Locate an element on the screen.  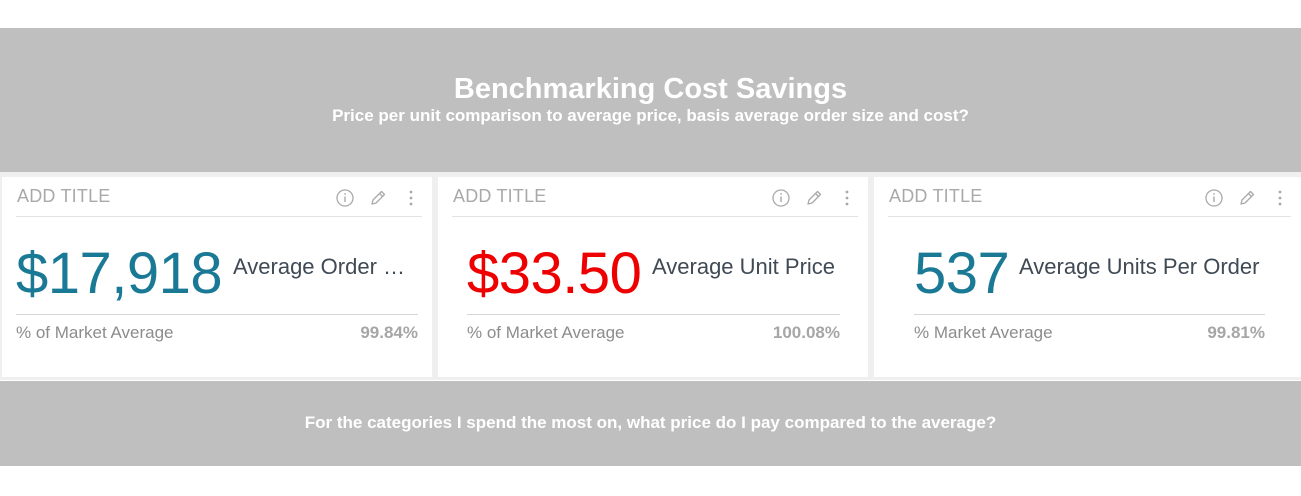
kpi-value: $33.50 is located at coordinates (554, 273).